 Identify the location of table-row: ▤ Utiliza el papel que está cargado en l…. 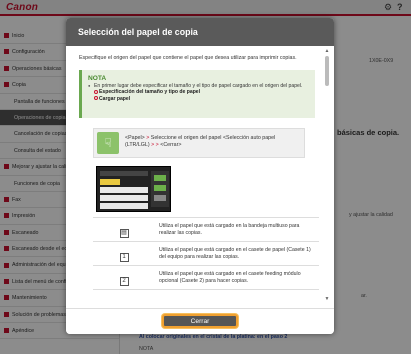
(206, 229).